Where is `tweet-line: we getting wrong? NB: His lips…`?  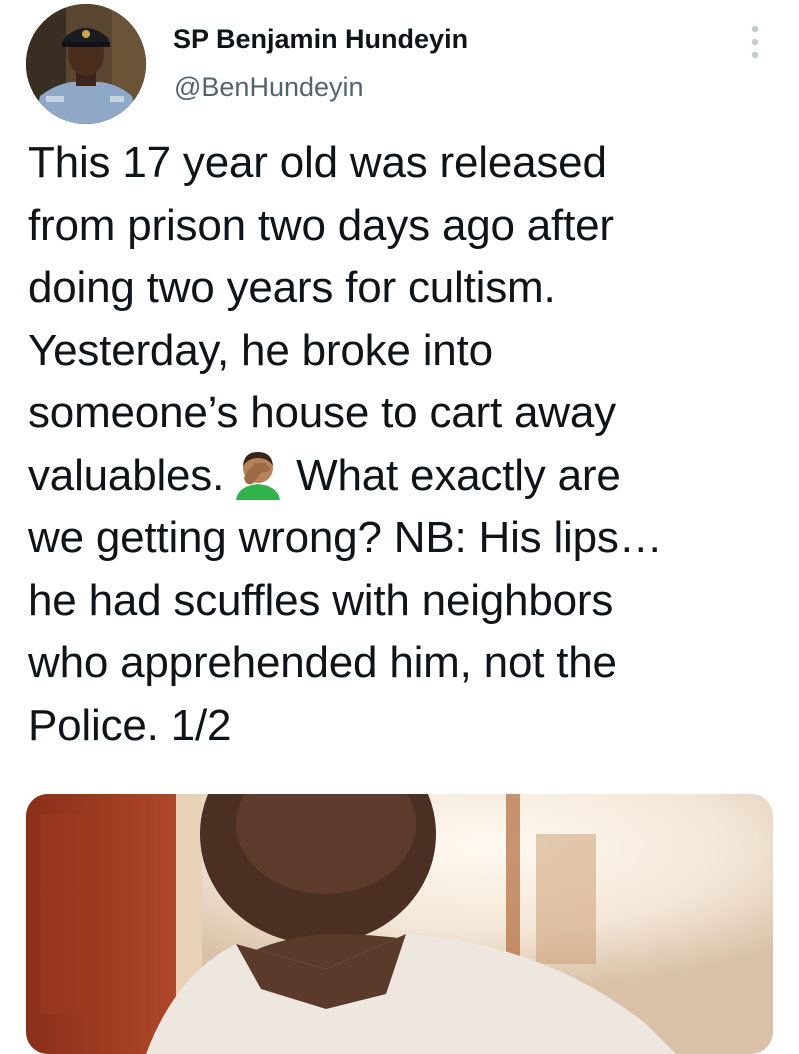 tweet-line: we getting wrong? NB: His lips… is located at coordinates (345, 537).